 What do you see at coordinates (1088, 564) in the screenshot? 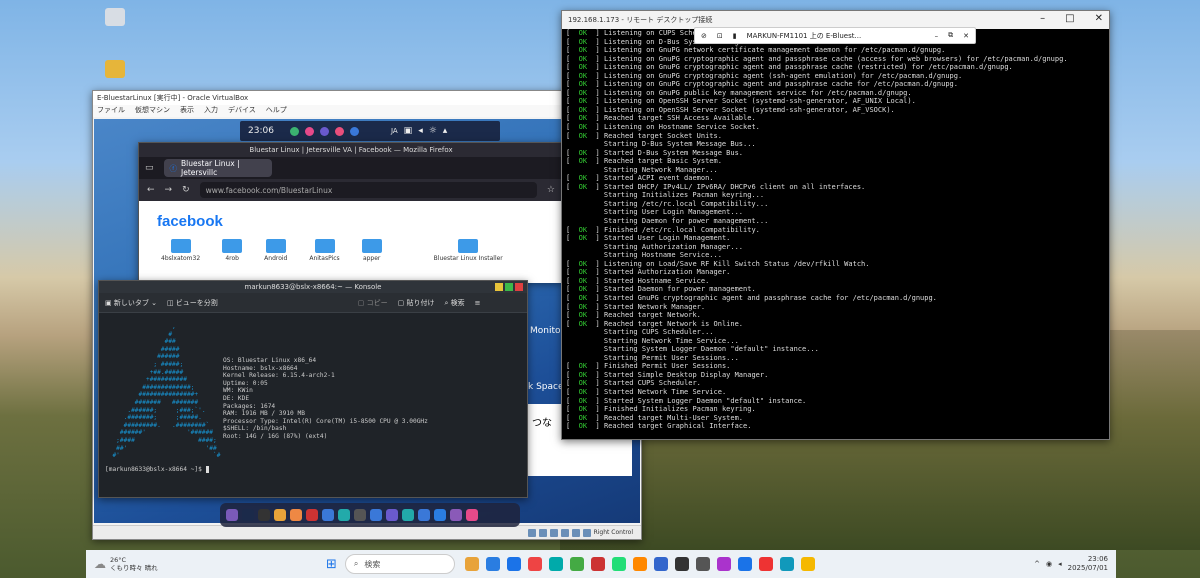
I see `taskbar-clock: 23:06 2025/07/01` at bounding box center [1088, 564].